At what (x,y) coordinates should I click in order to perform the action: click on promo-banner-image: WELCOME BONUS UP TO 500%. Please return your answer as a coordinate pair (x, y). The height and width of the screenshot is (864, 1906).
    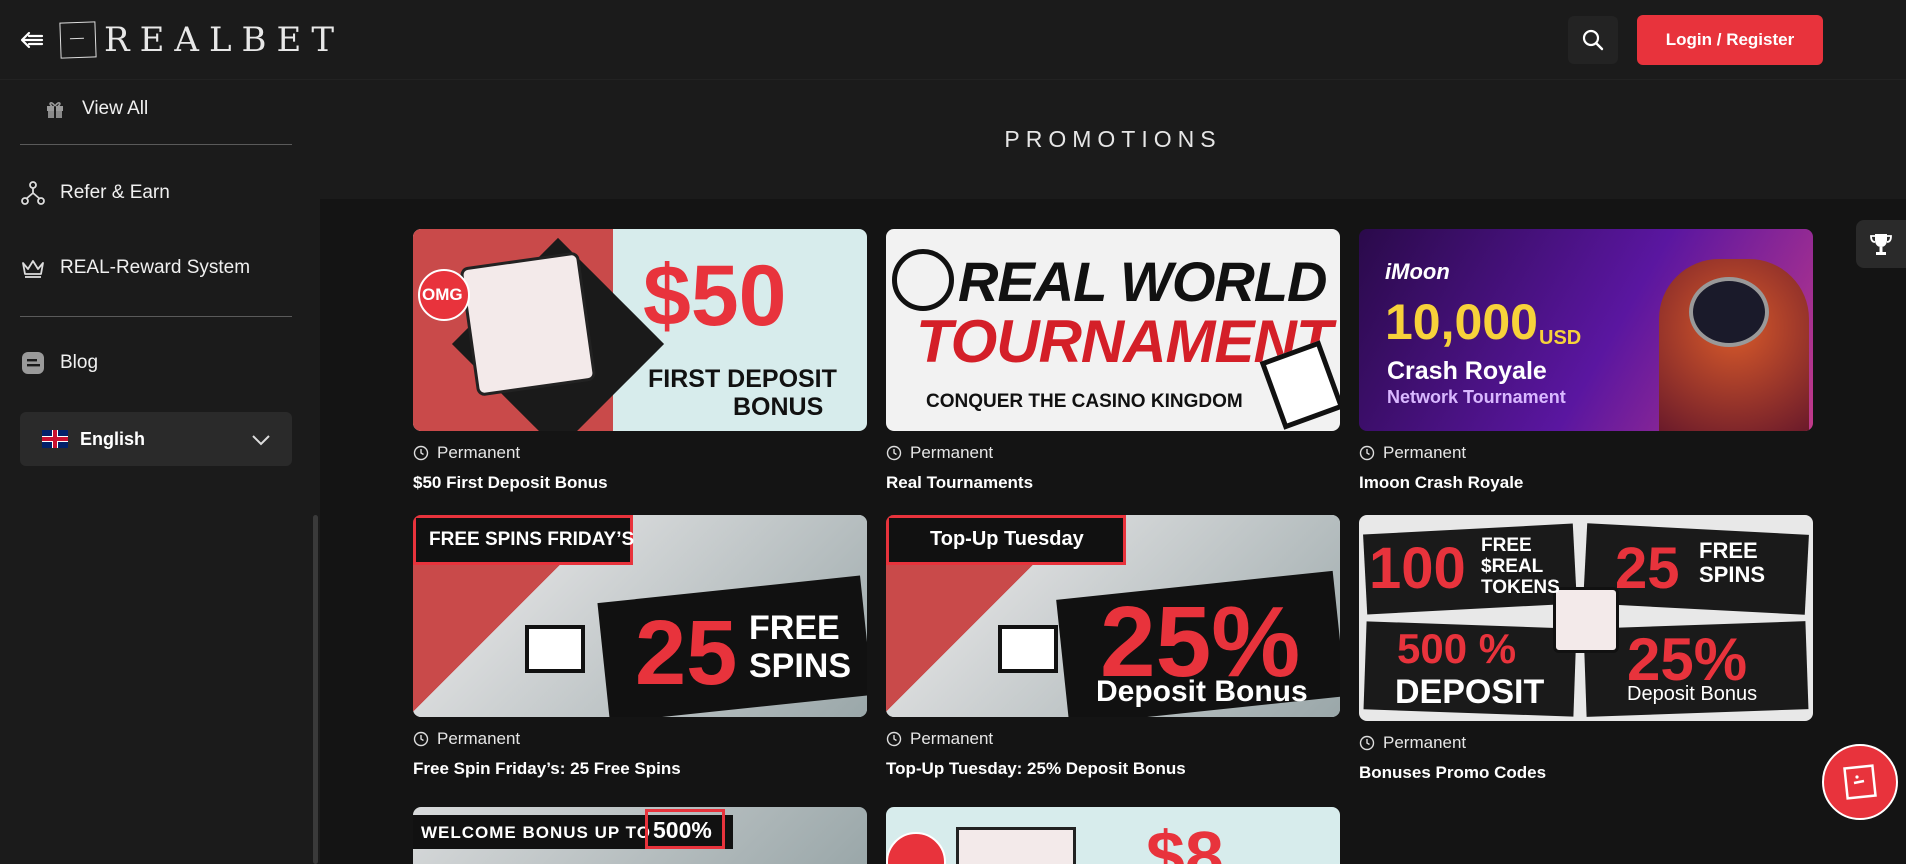
    Looking at the image, I should click on (640, 835).